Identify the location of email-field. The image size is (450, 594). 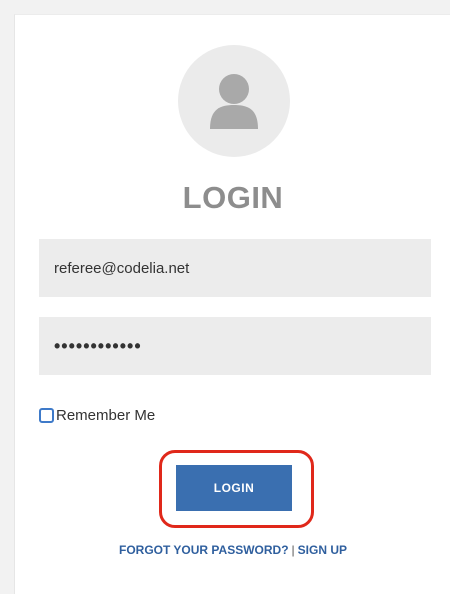
(235, 268).